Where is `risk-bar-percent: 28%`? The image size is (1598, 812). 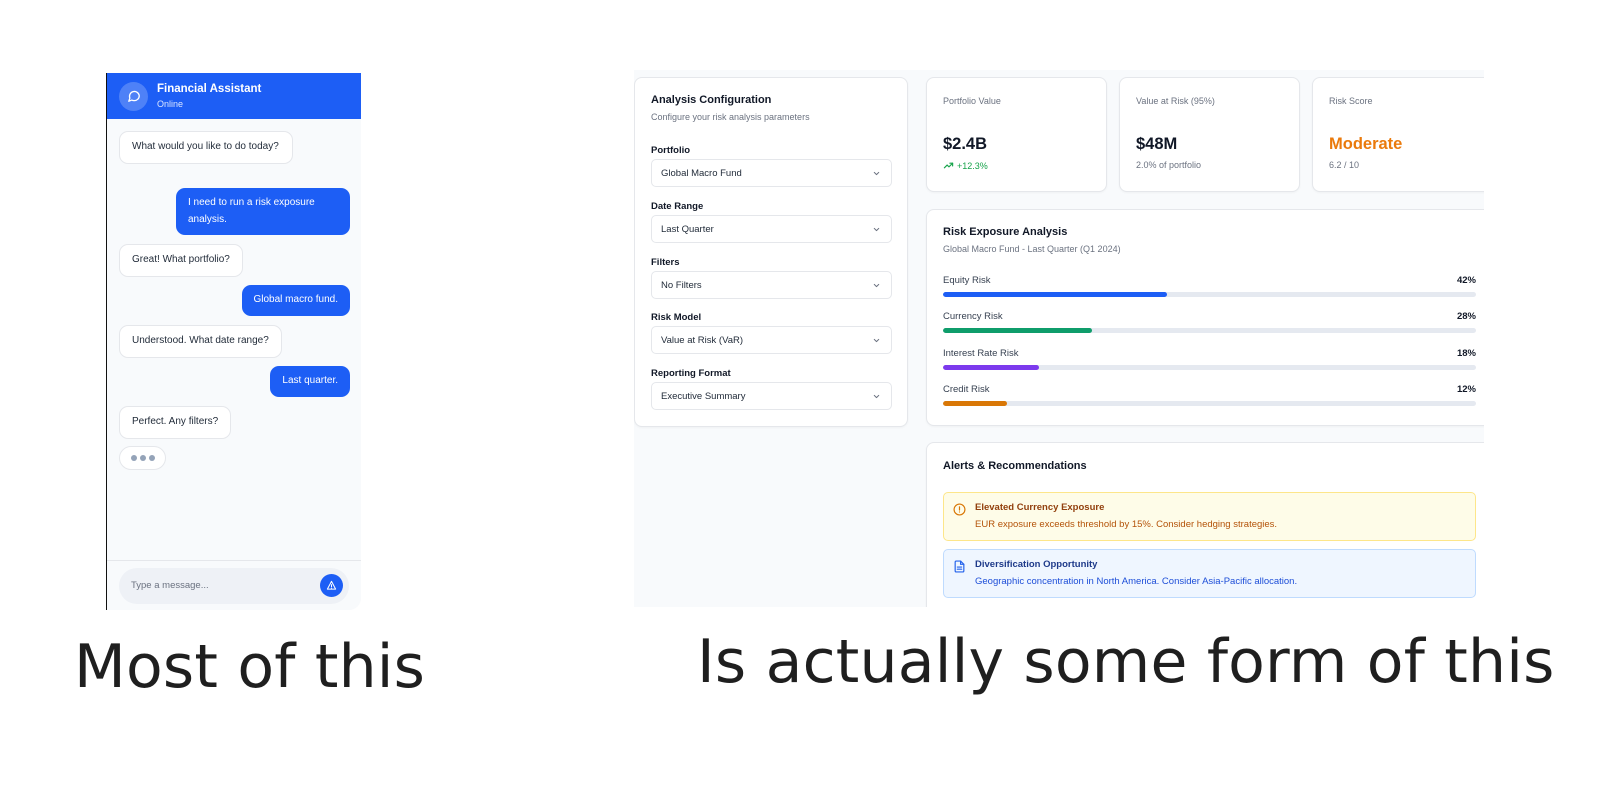
risk-bar-percent: 28% is located at coordinates (1466, 316).